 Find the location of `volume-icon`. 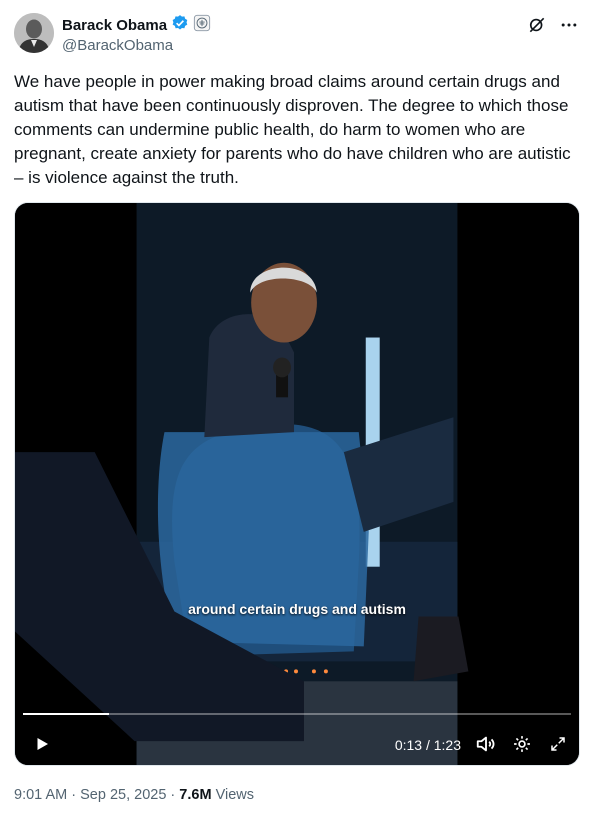

volume-icon is located at coordinates (486, 744).